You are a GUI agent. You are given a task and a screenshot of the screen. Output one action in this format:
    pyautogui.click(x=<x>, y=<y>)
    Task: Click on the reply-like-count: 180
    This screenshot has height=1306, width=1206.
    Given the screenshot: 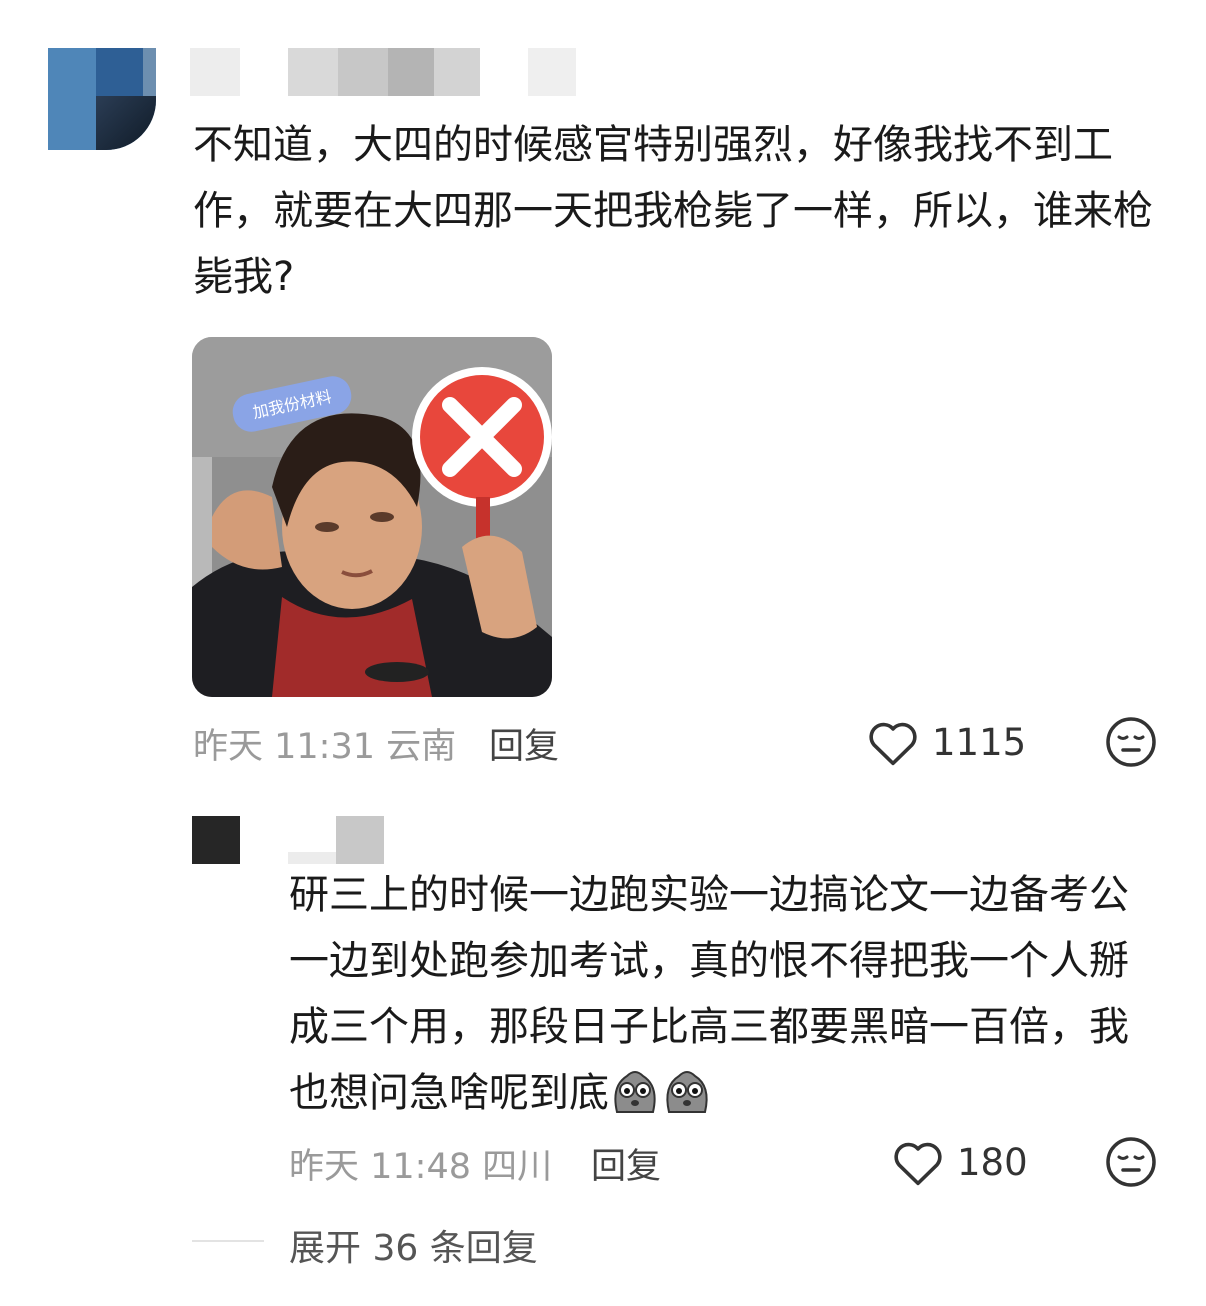 What is the action you would take?
    pyautogui.click(x=992, y=1162)
    